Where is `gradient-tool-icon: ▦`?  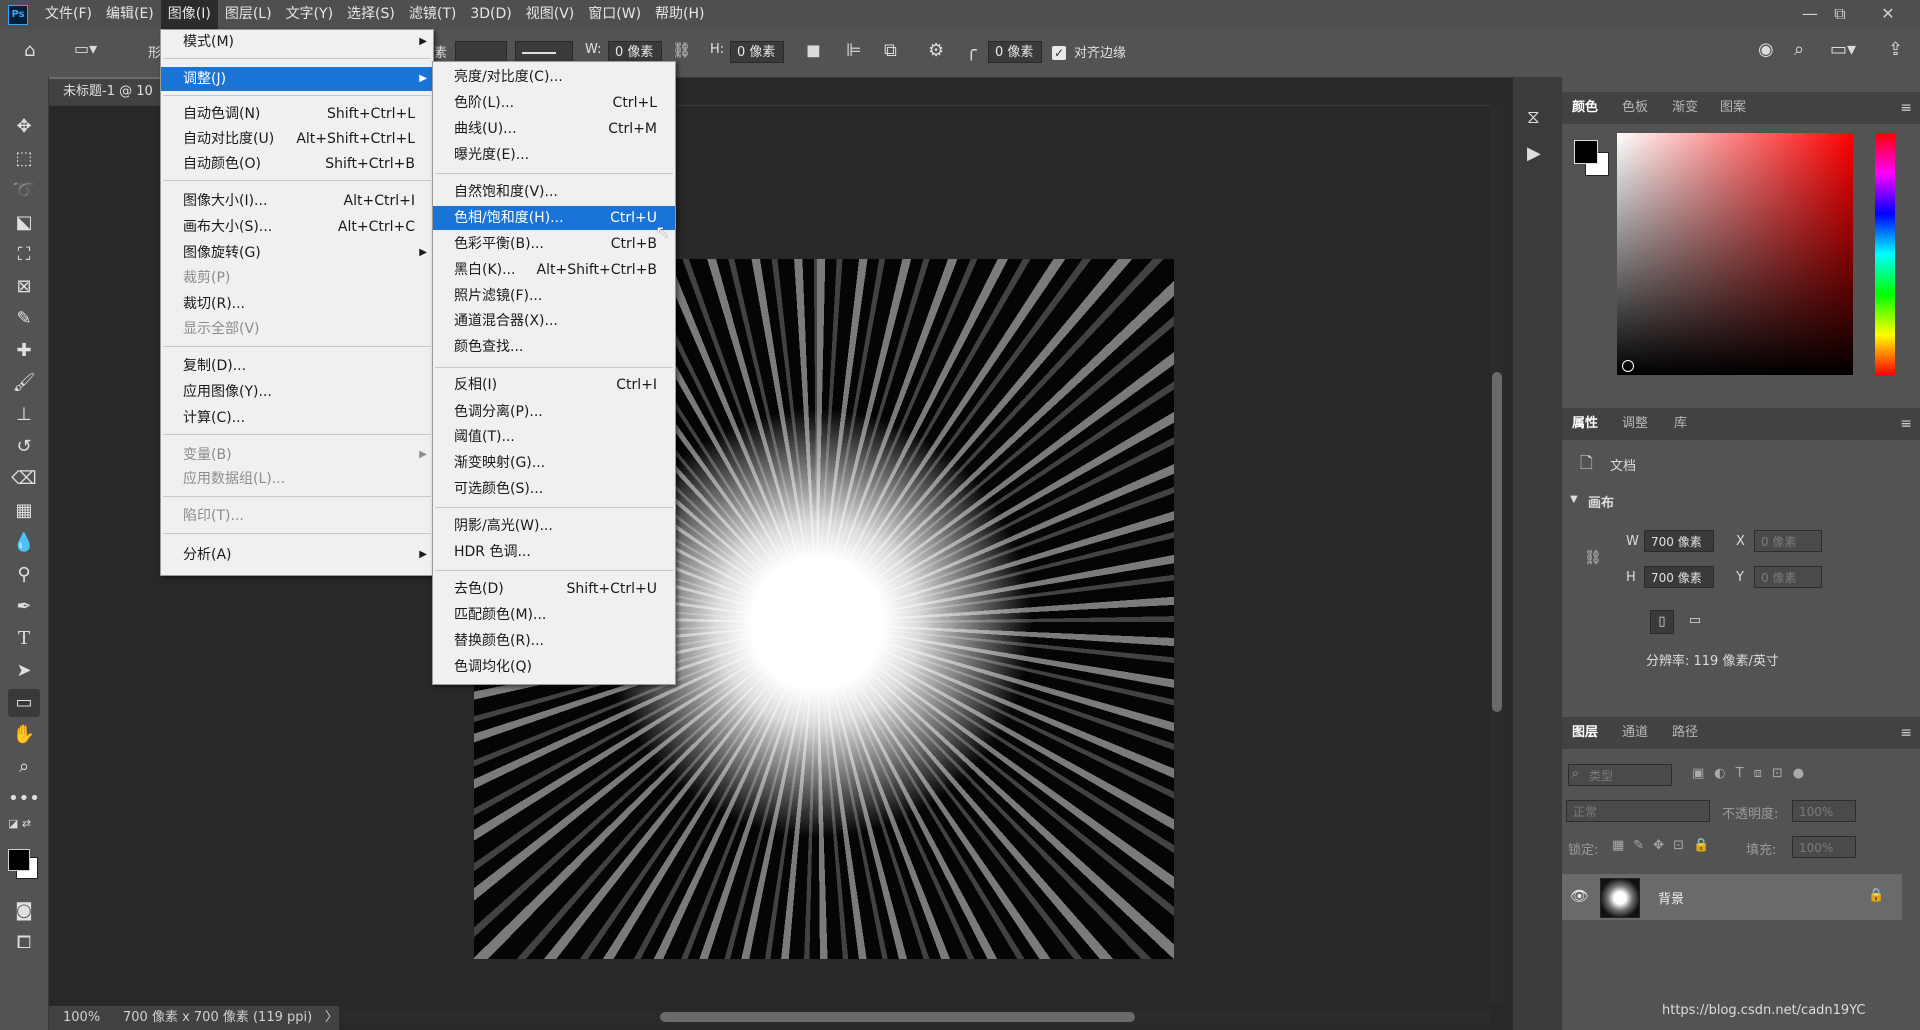
gradient-tool-icon: ▦ is located at coordinates (24, 511).